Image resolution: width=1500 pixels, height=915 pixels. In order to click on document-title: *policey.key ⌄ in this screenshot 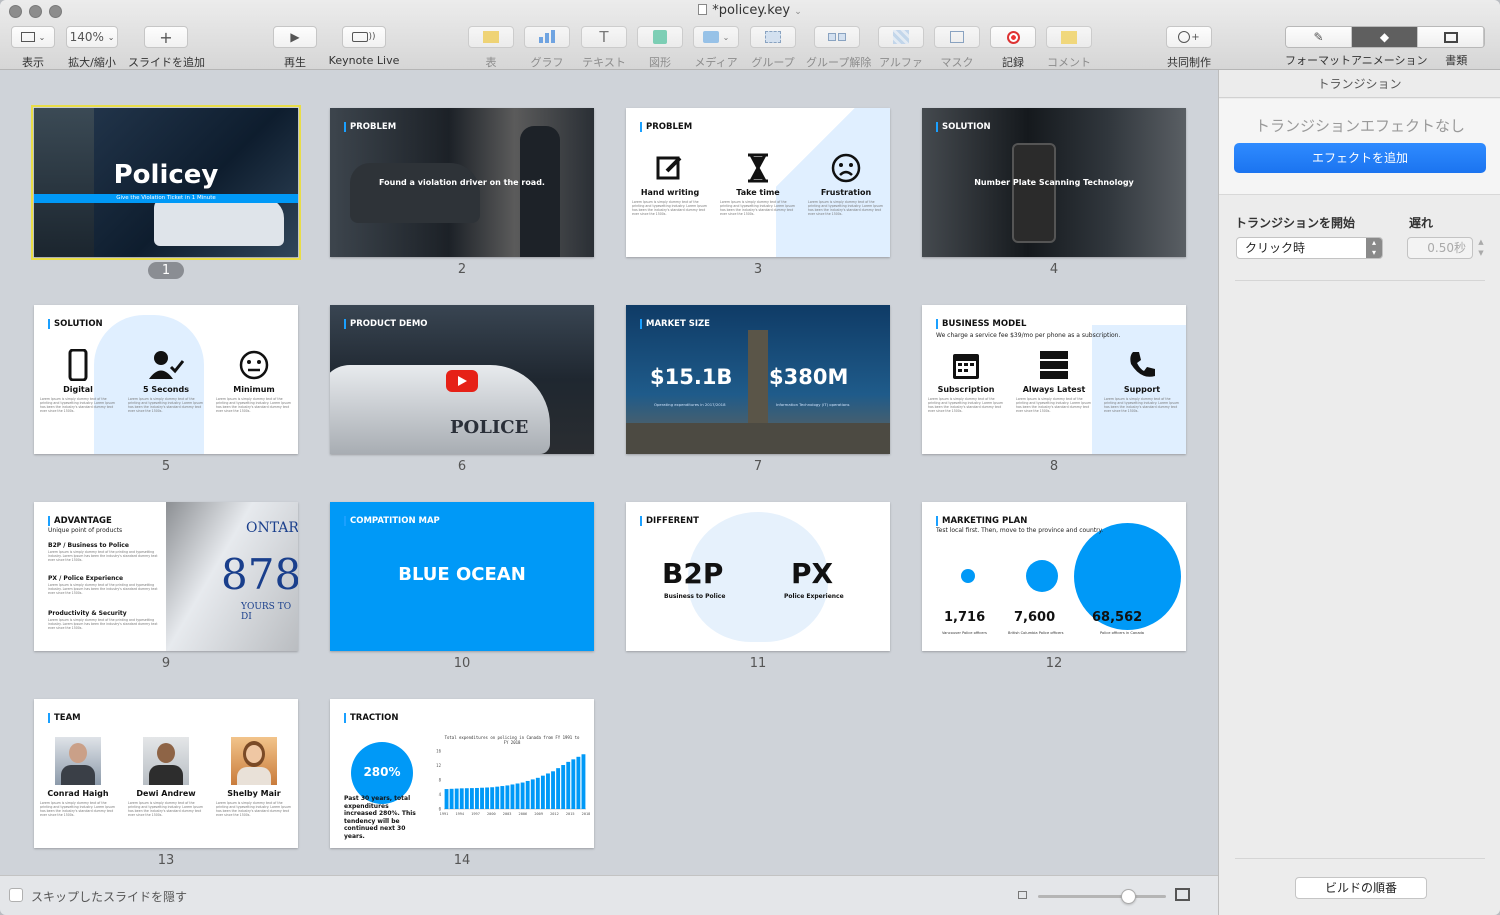, I will do `click(750, 10)`.